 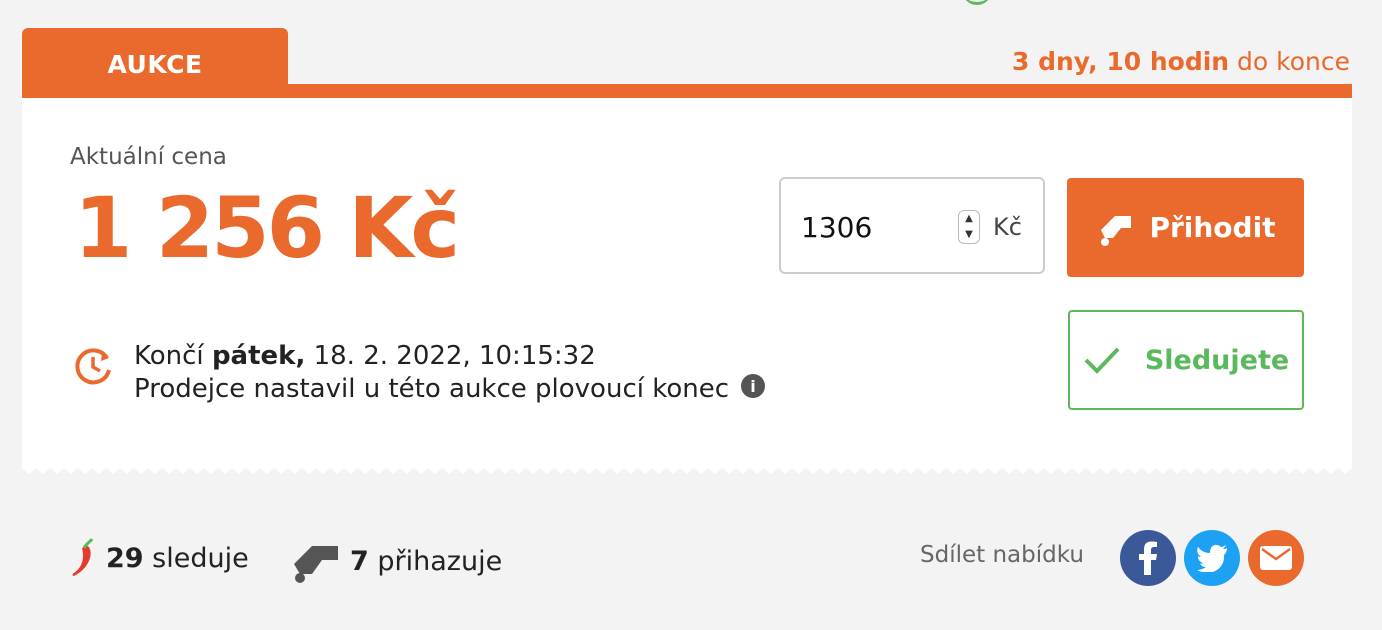 I want to click on share-email-button, so click(x=1276, y=558).